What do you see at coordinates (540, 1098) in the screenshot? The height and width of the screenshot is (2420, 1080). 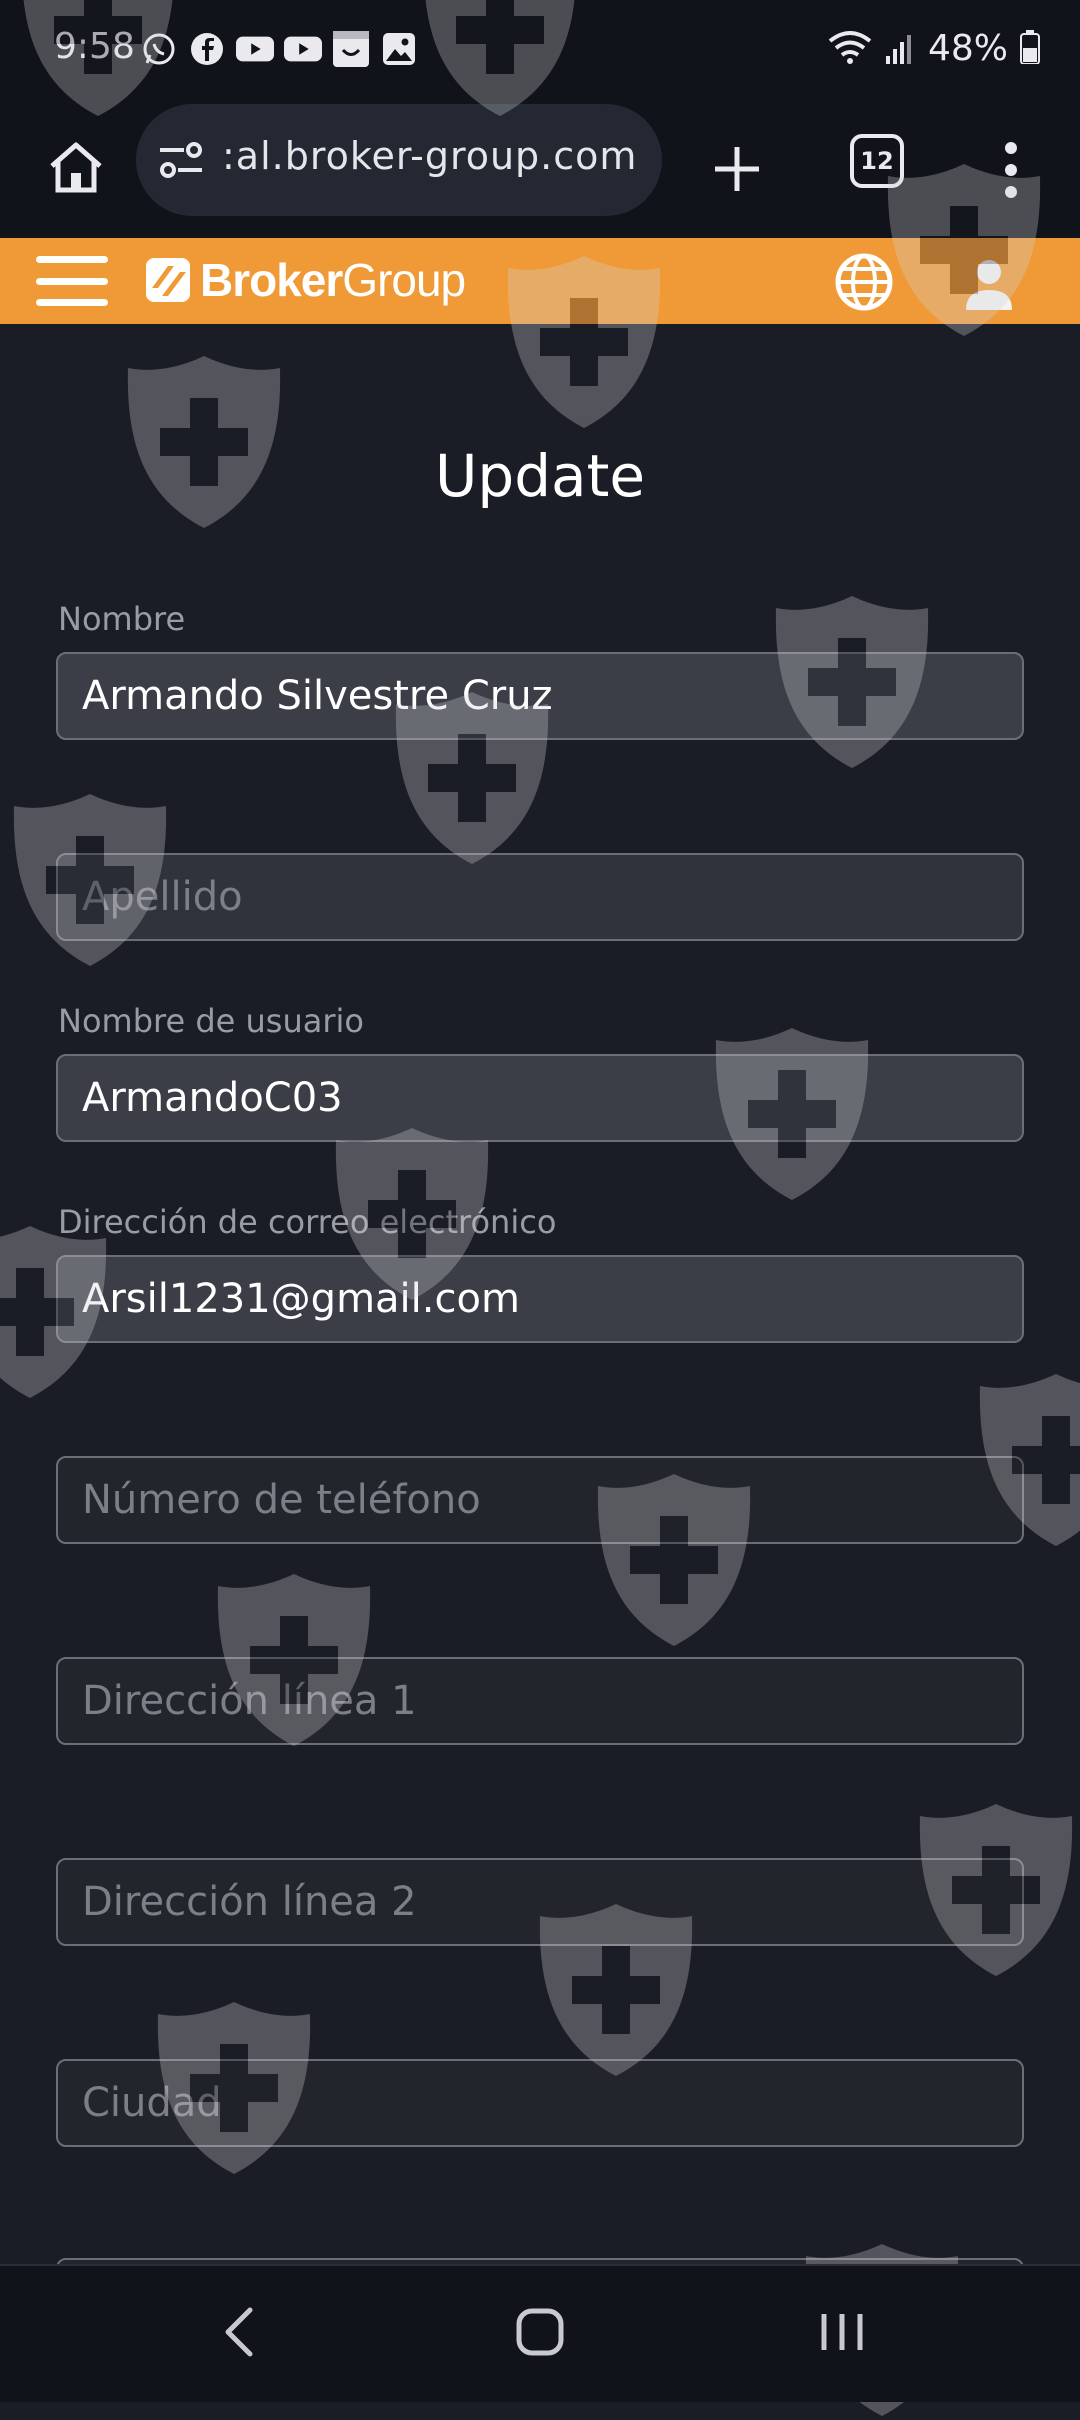 I see `usuario-field` at bounding box center [540, 1098].